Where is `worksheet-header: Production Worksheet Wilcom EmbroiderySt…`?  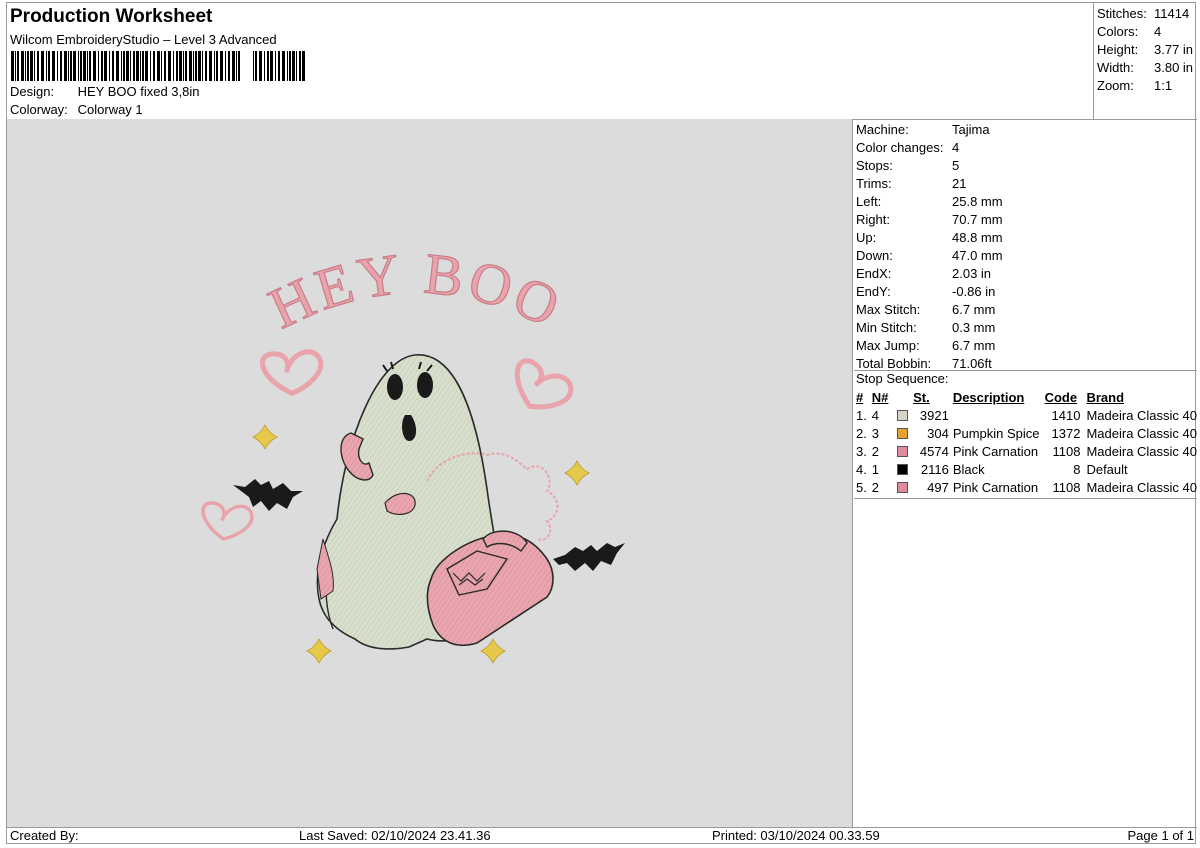 worksheet-header: Production Worksheet Wilcom EmbroiderySt… is located at coordinates (550, 61).